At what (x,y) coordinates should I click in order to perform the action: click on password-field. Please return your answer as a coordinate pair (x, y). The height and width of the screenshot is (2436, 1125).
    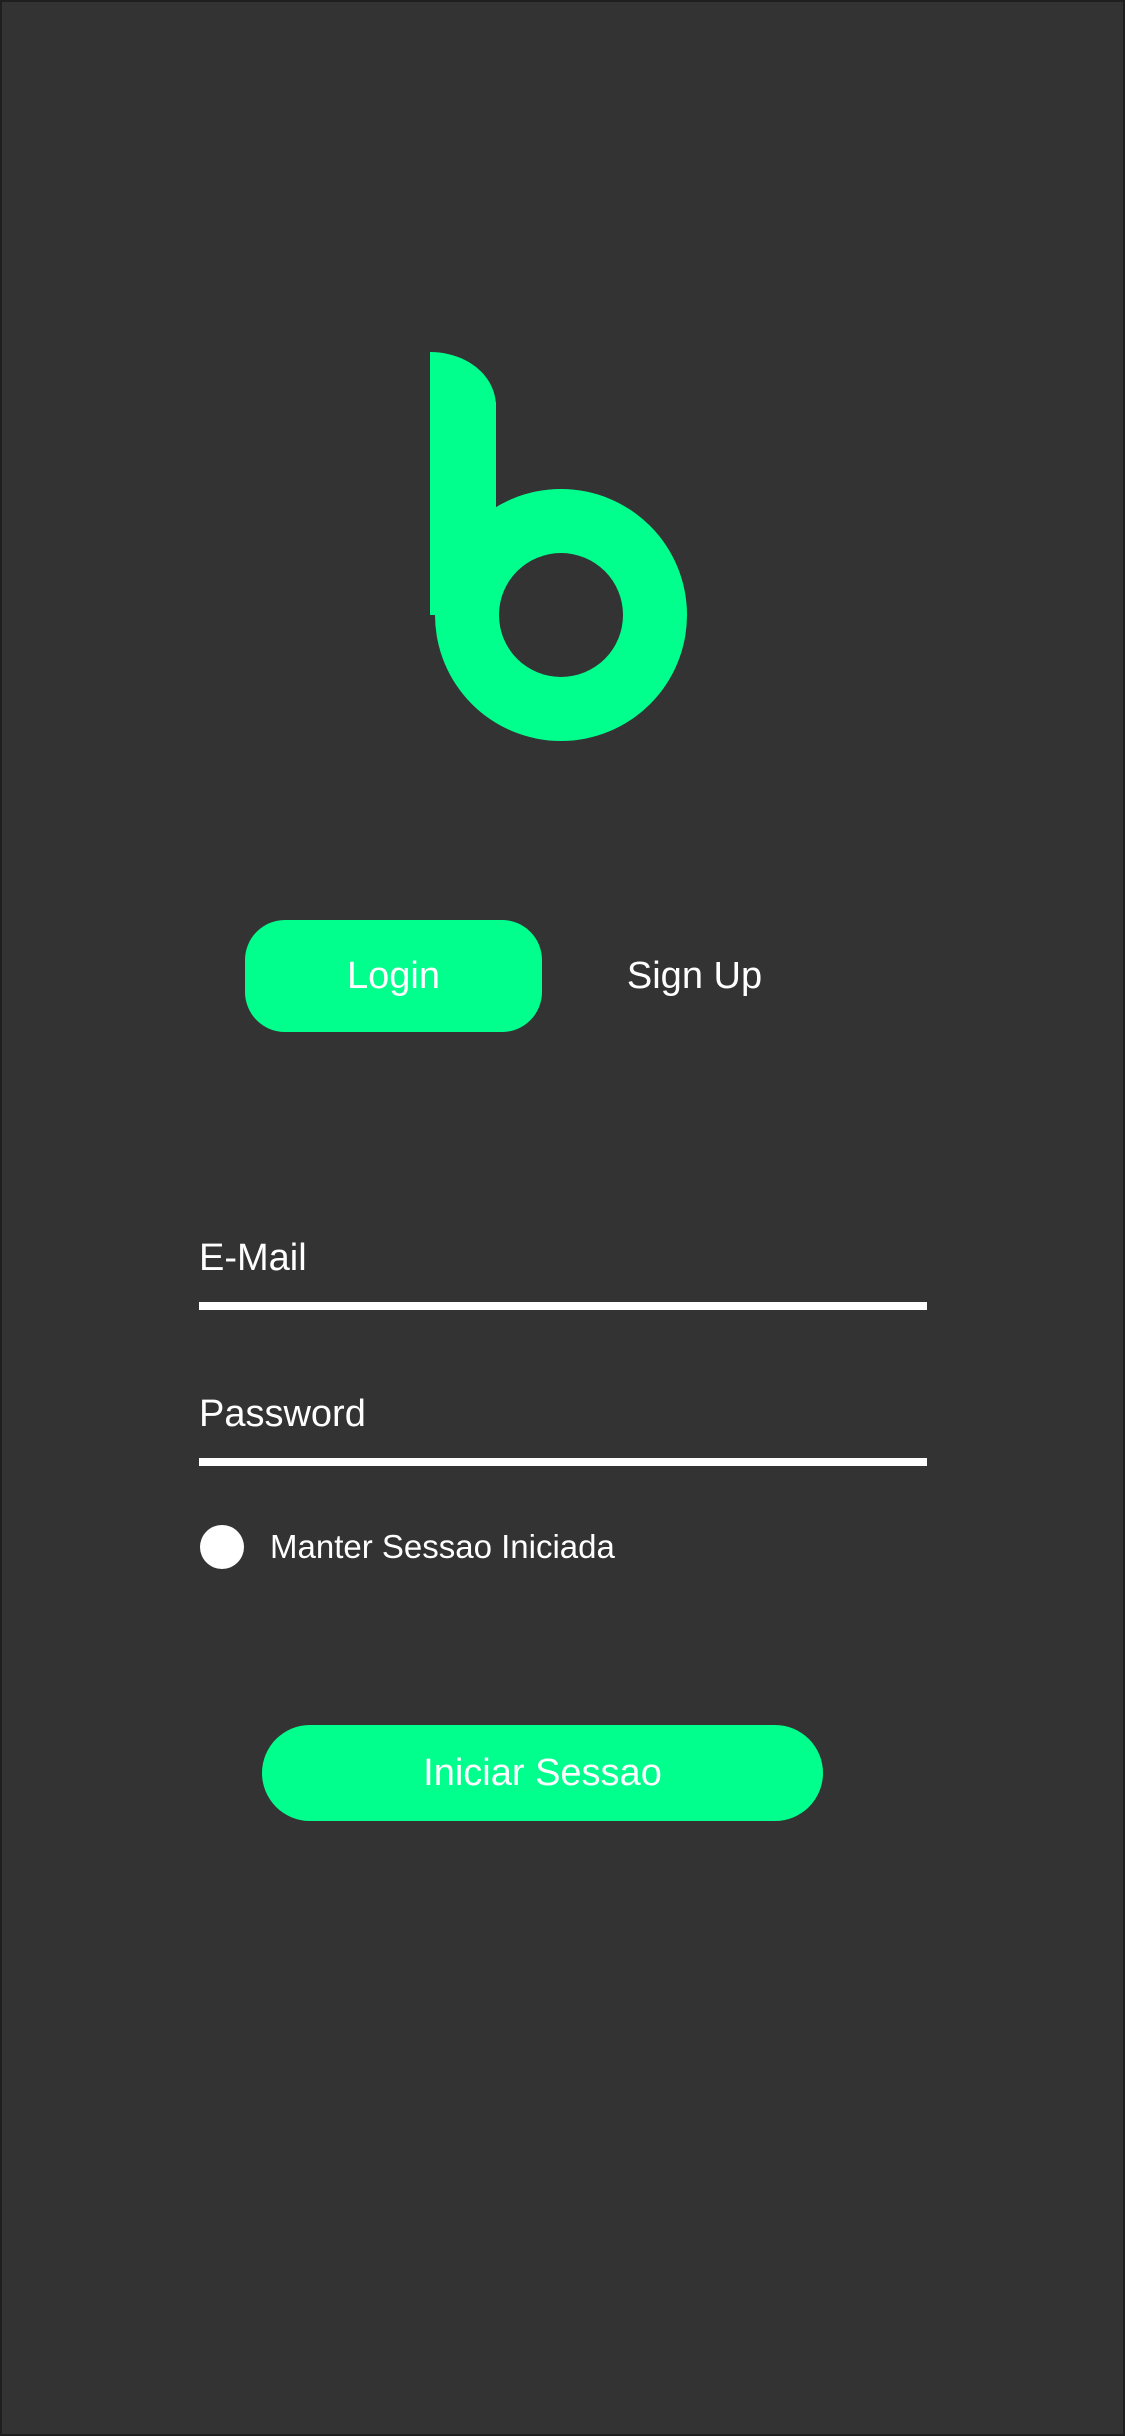
    Looking at the image, I should click on (563, 1414).